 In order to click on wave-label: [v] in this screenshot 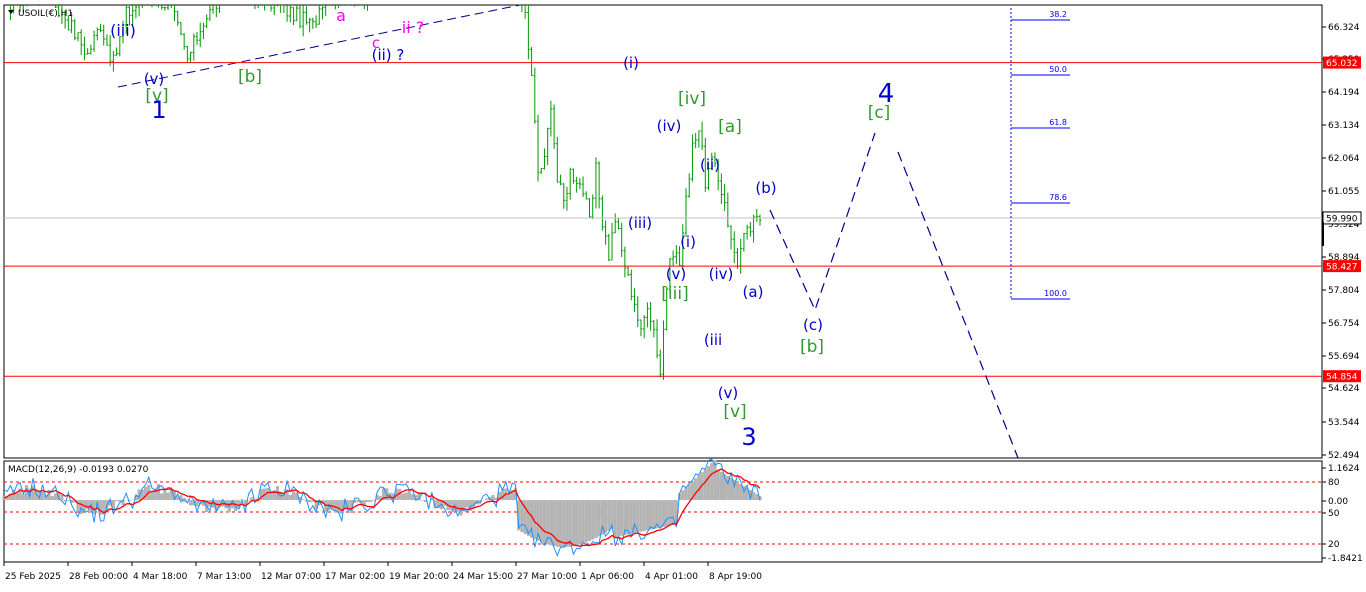, I will do `click(734, 412)`.